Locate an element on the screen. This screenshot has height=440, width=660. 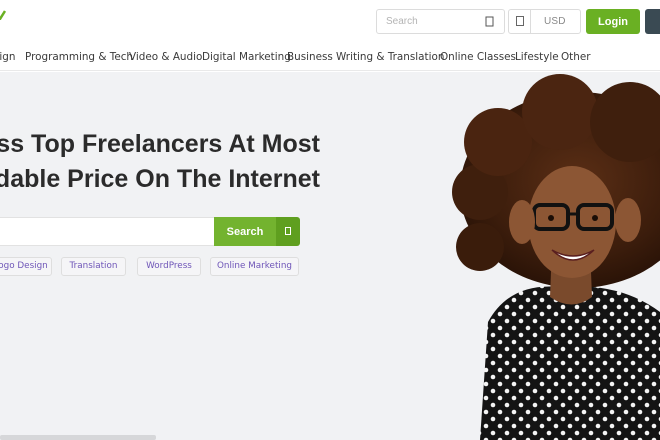
currency-icon-wrap is located at coordinates (520, 21).